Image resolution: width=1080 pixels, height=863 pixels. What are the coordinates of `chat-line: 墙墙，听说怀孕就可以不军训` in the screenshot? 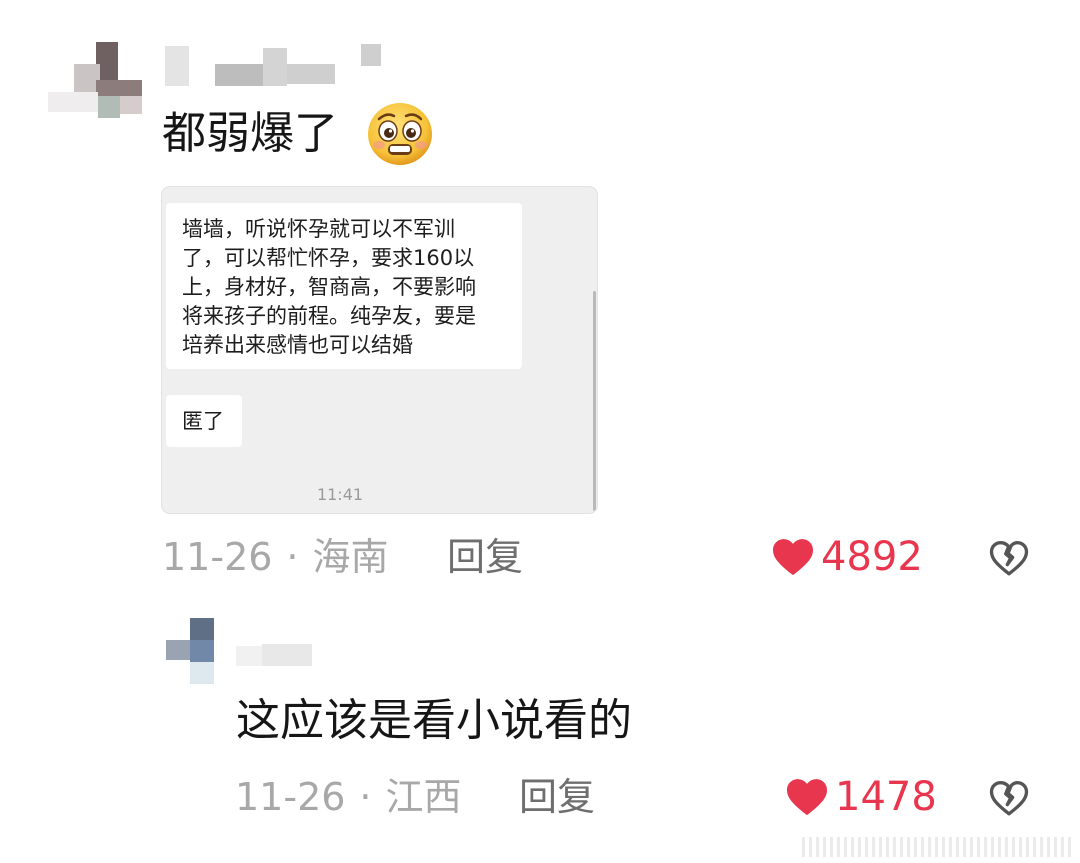 It's located at (318, 229).